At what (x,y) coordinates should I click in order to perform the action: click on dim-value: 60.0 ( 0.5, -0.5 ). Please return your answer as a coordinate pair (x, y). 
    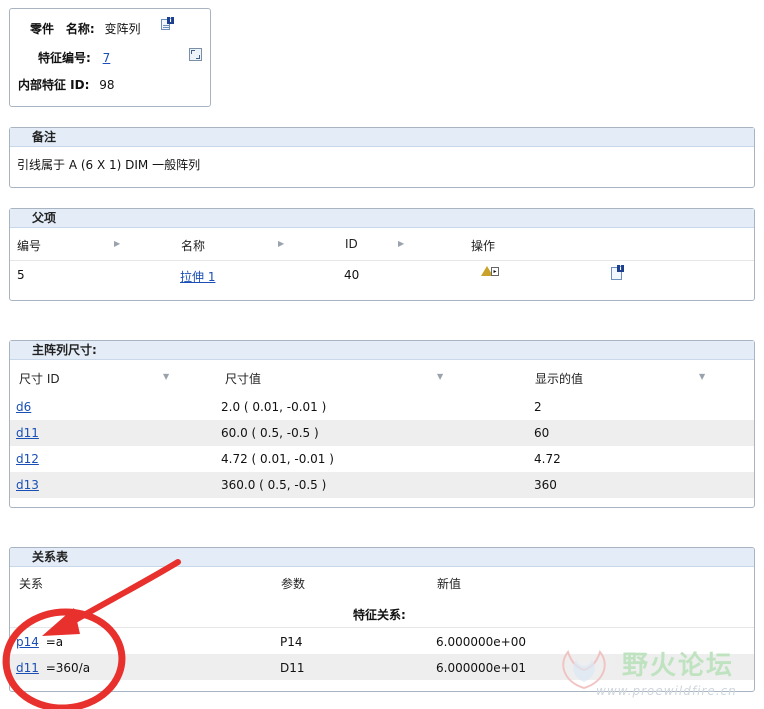
    Looking at the image, I should click on (270, 433).